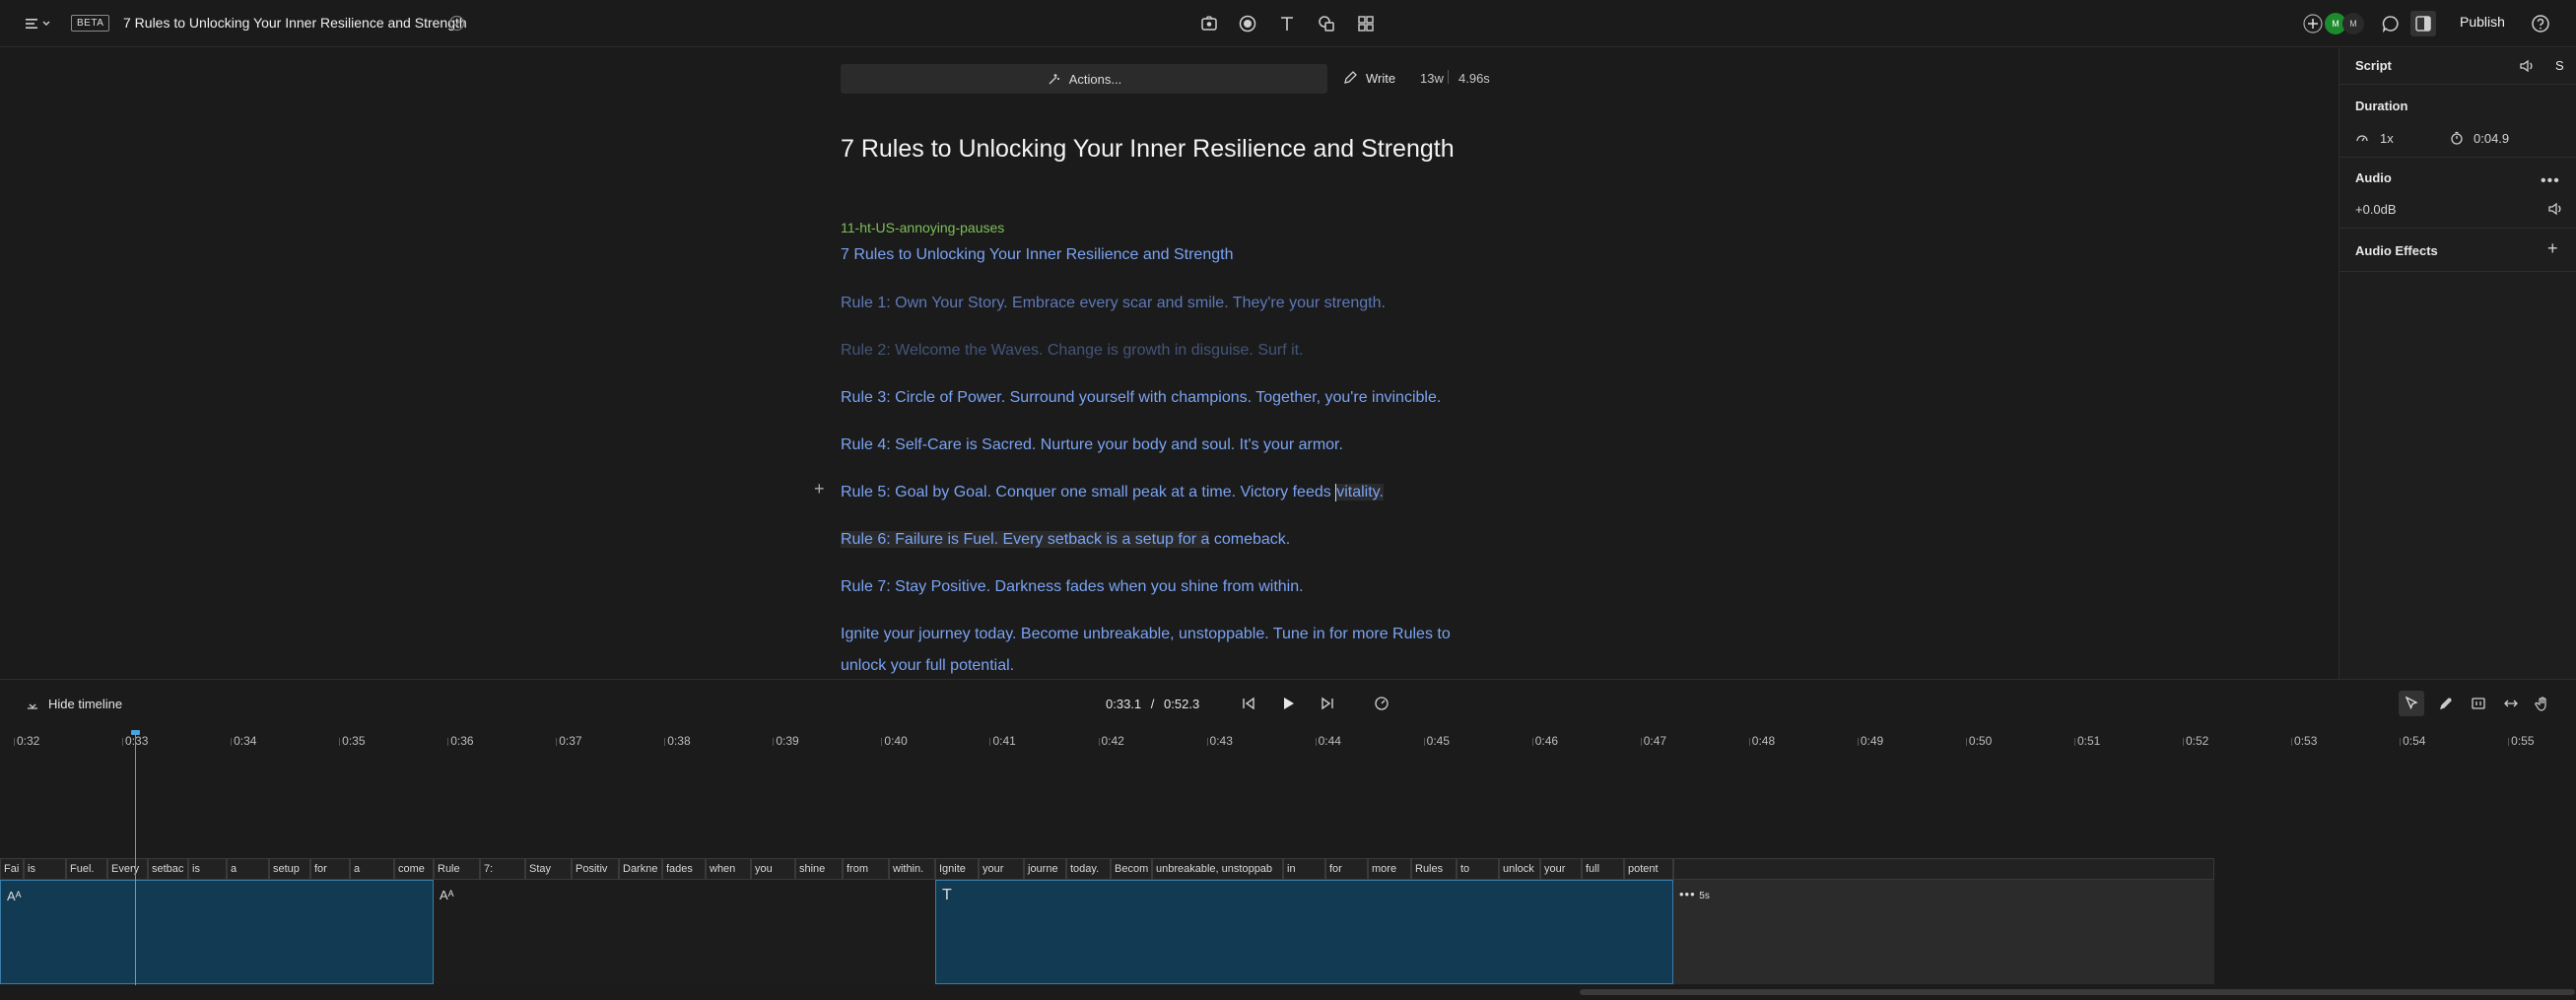 Image resolution: width=2576 pixels, height=1000 pixels. What do you see at coordinates (2387, 138) in the screenshot?
I see `speed-value: 1x` at bounding box center [2387, 138].